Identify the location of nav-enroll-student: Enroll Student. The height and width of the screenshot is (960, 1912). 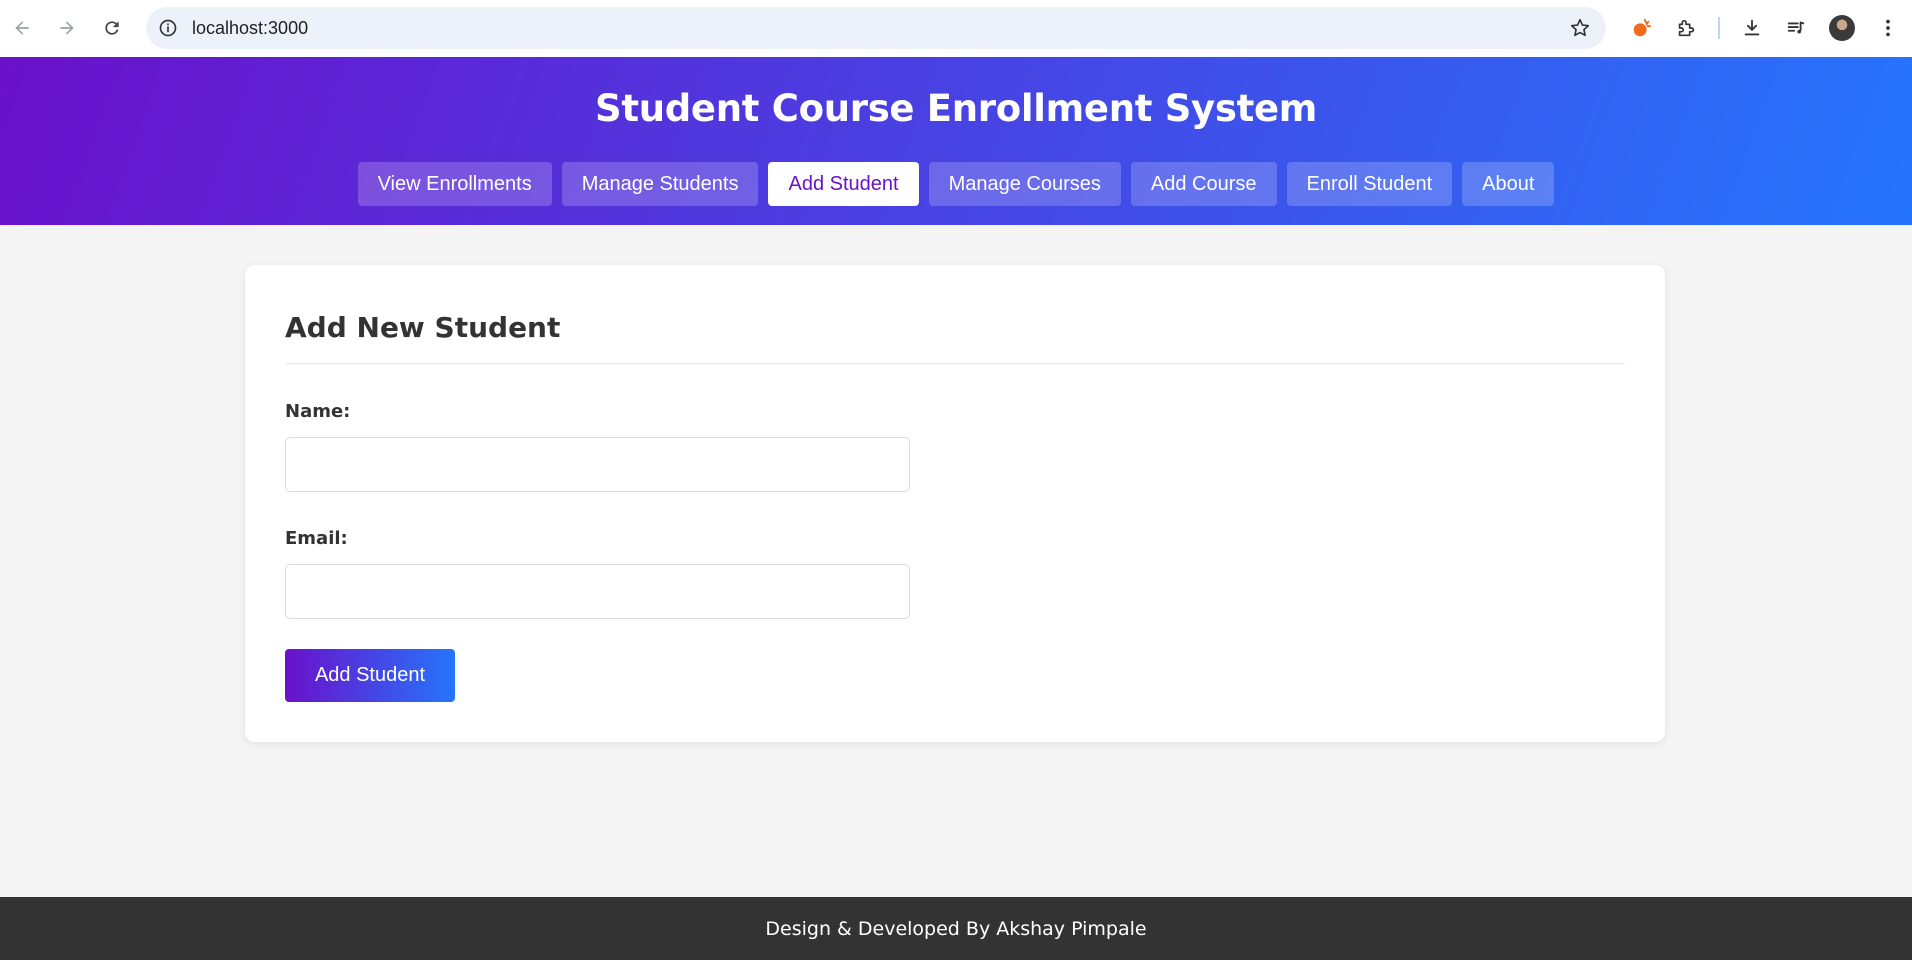
(1369, 184).